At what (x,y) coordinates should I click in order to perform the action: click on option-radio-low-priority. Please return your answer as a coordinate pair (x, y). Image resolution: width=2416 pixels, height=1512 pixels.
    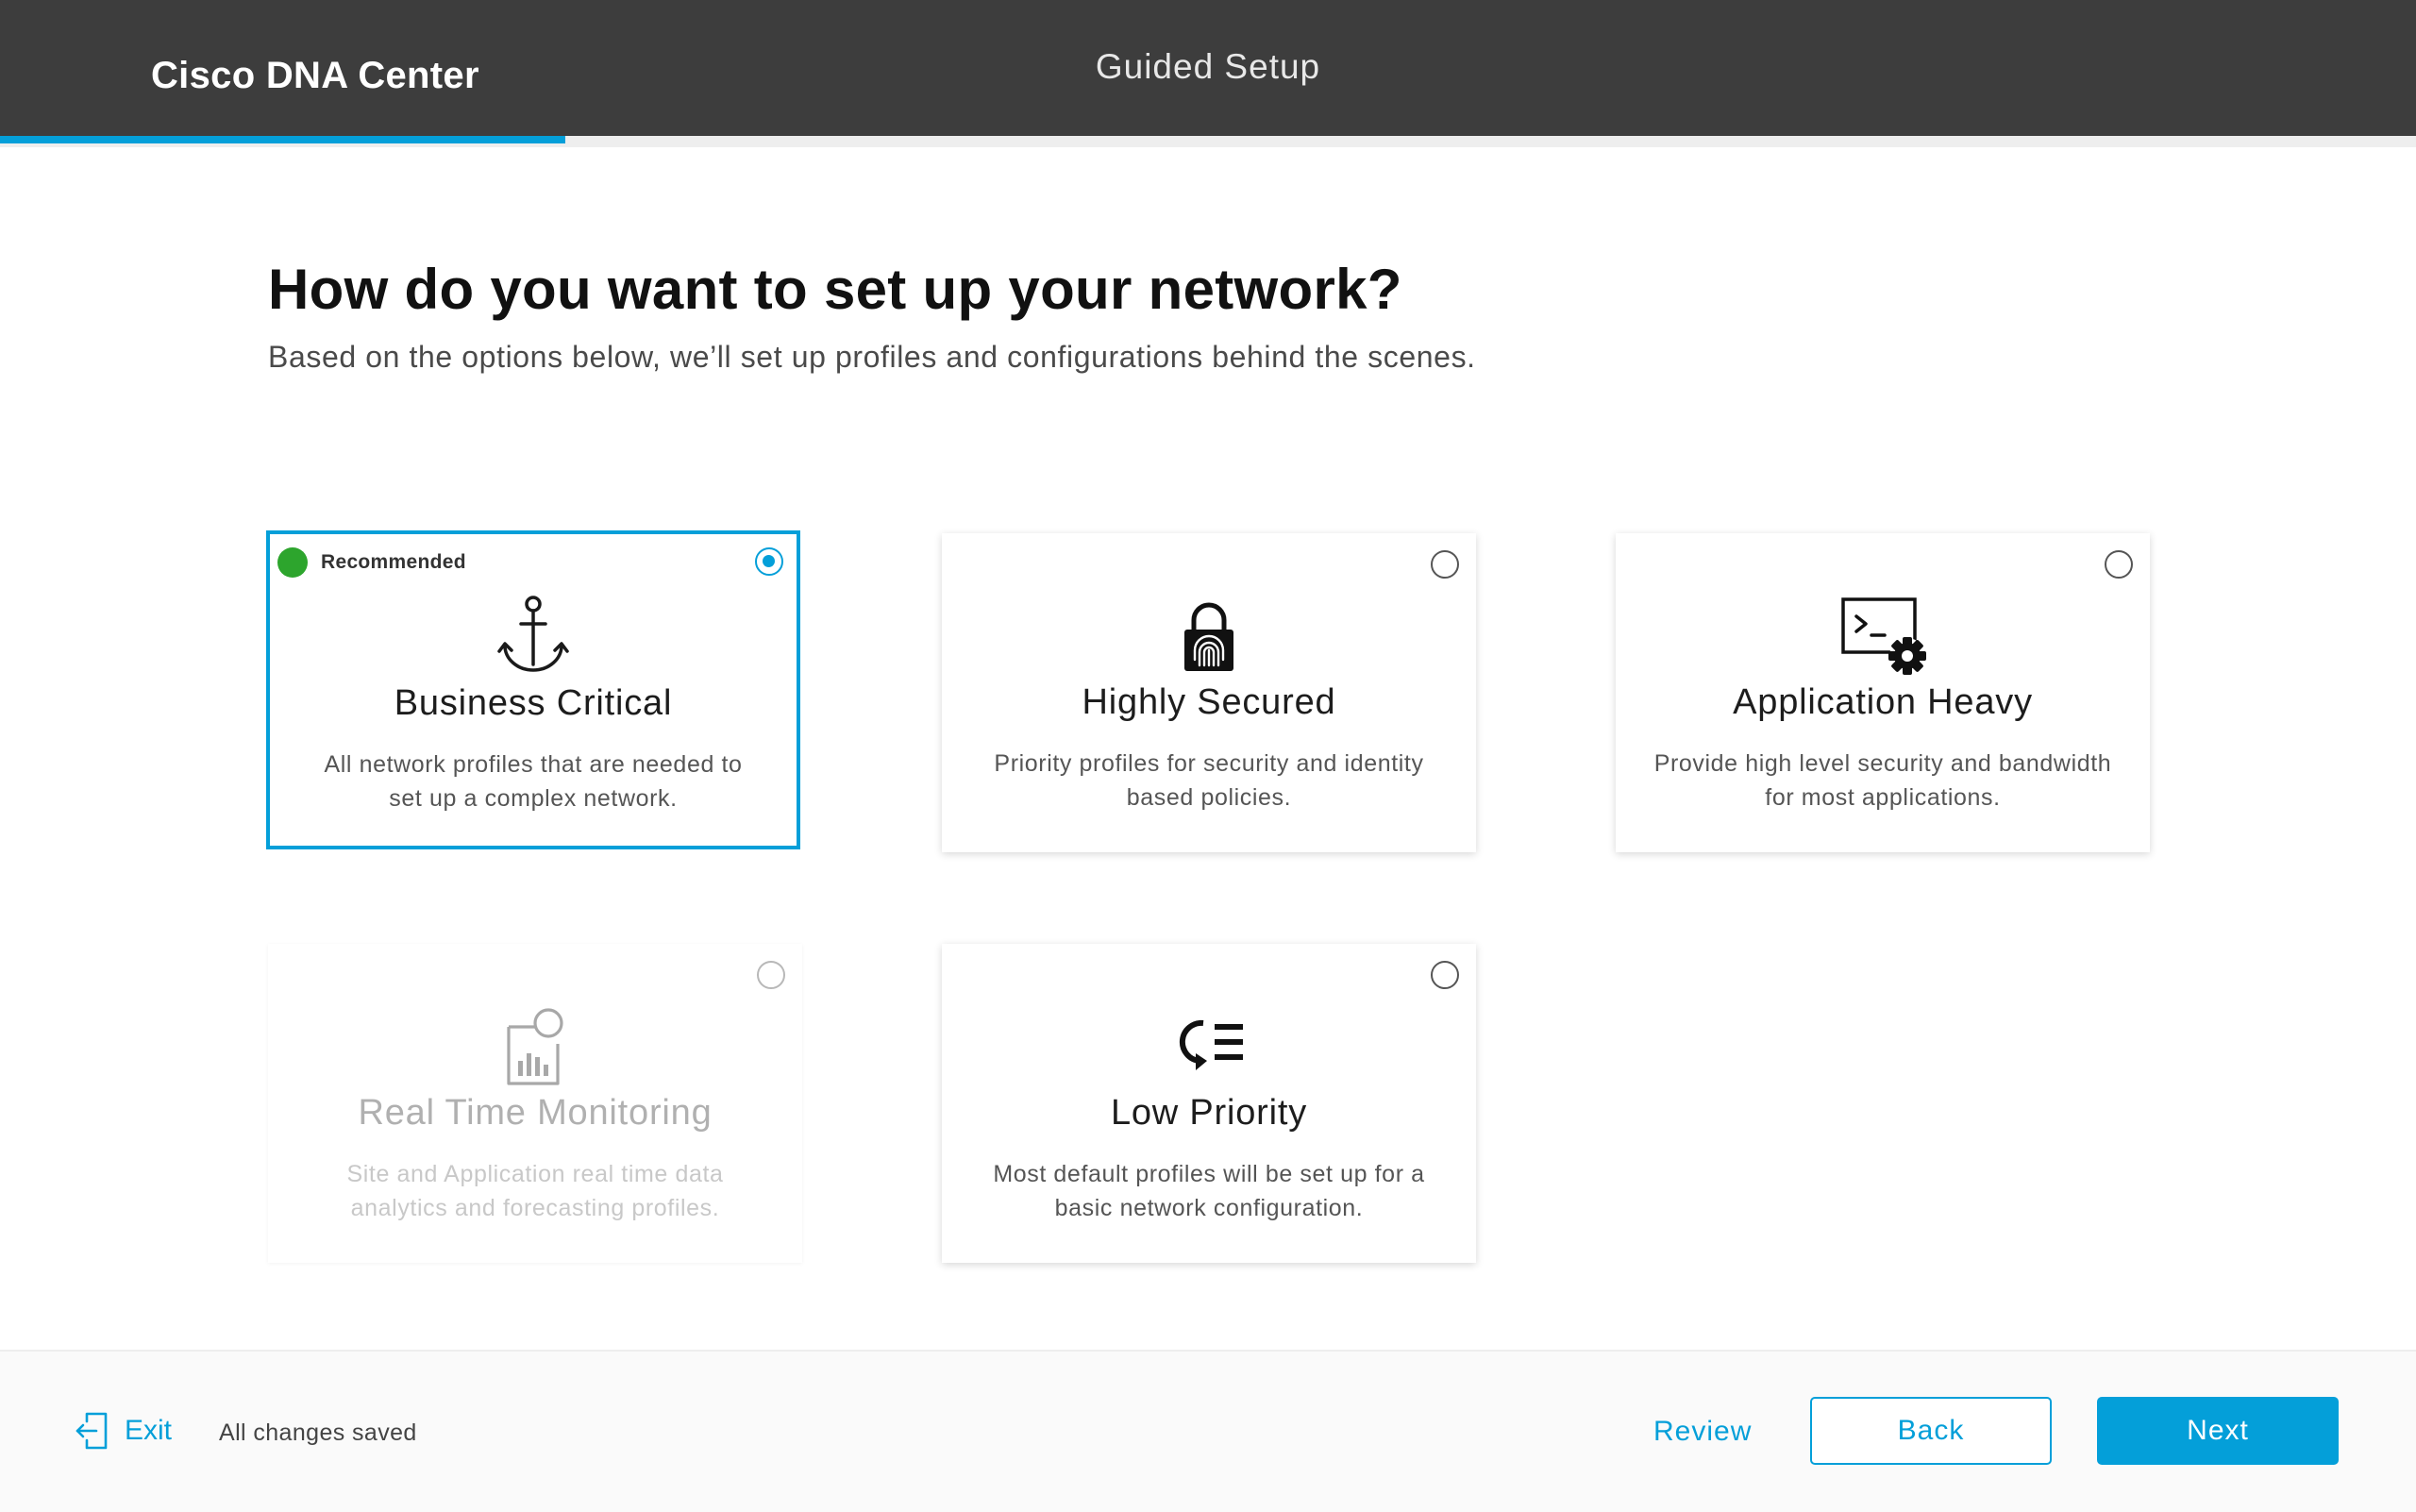
    Looking at the image, I should click on (1445, 975).